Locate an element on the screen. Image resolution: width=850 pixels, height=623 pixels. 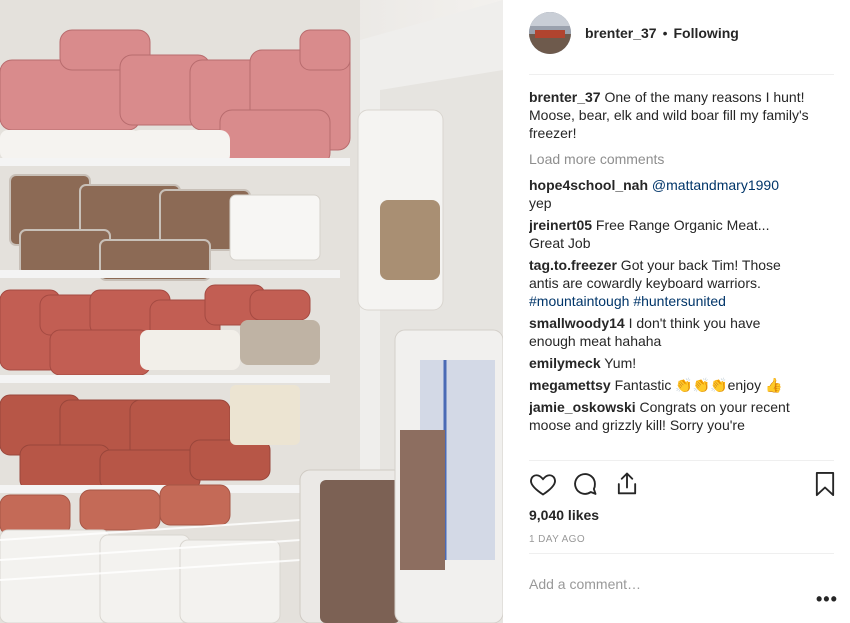
avatar-image is located at coordinates (550, 33).